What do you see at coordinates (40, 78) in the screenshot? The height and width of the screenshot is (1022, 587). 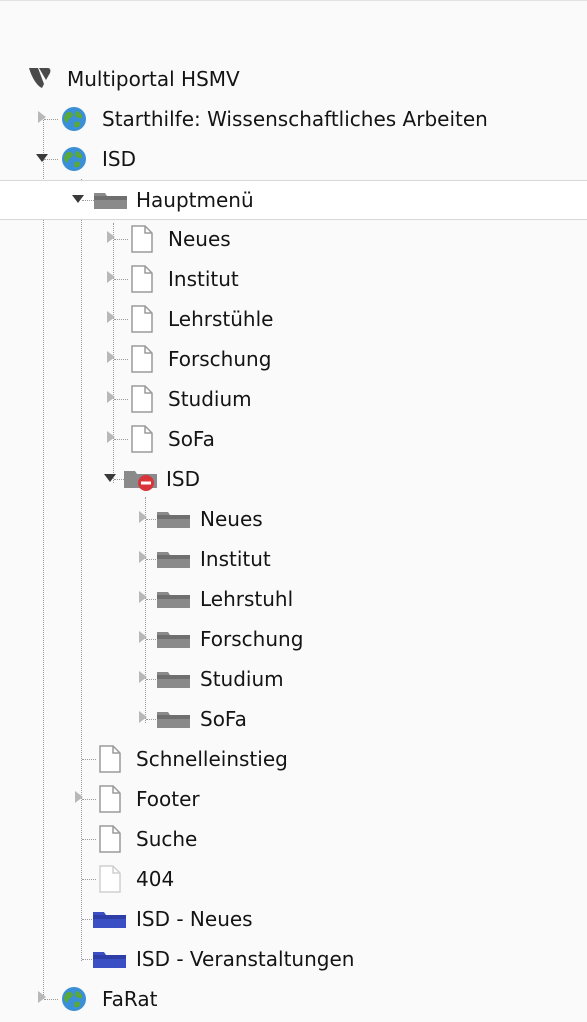 I see `typo3-logo-icon` at bounding box center [40, 78].